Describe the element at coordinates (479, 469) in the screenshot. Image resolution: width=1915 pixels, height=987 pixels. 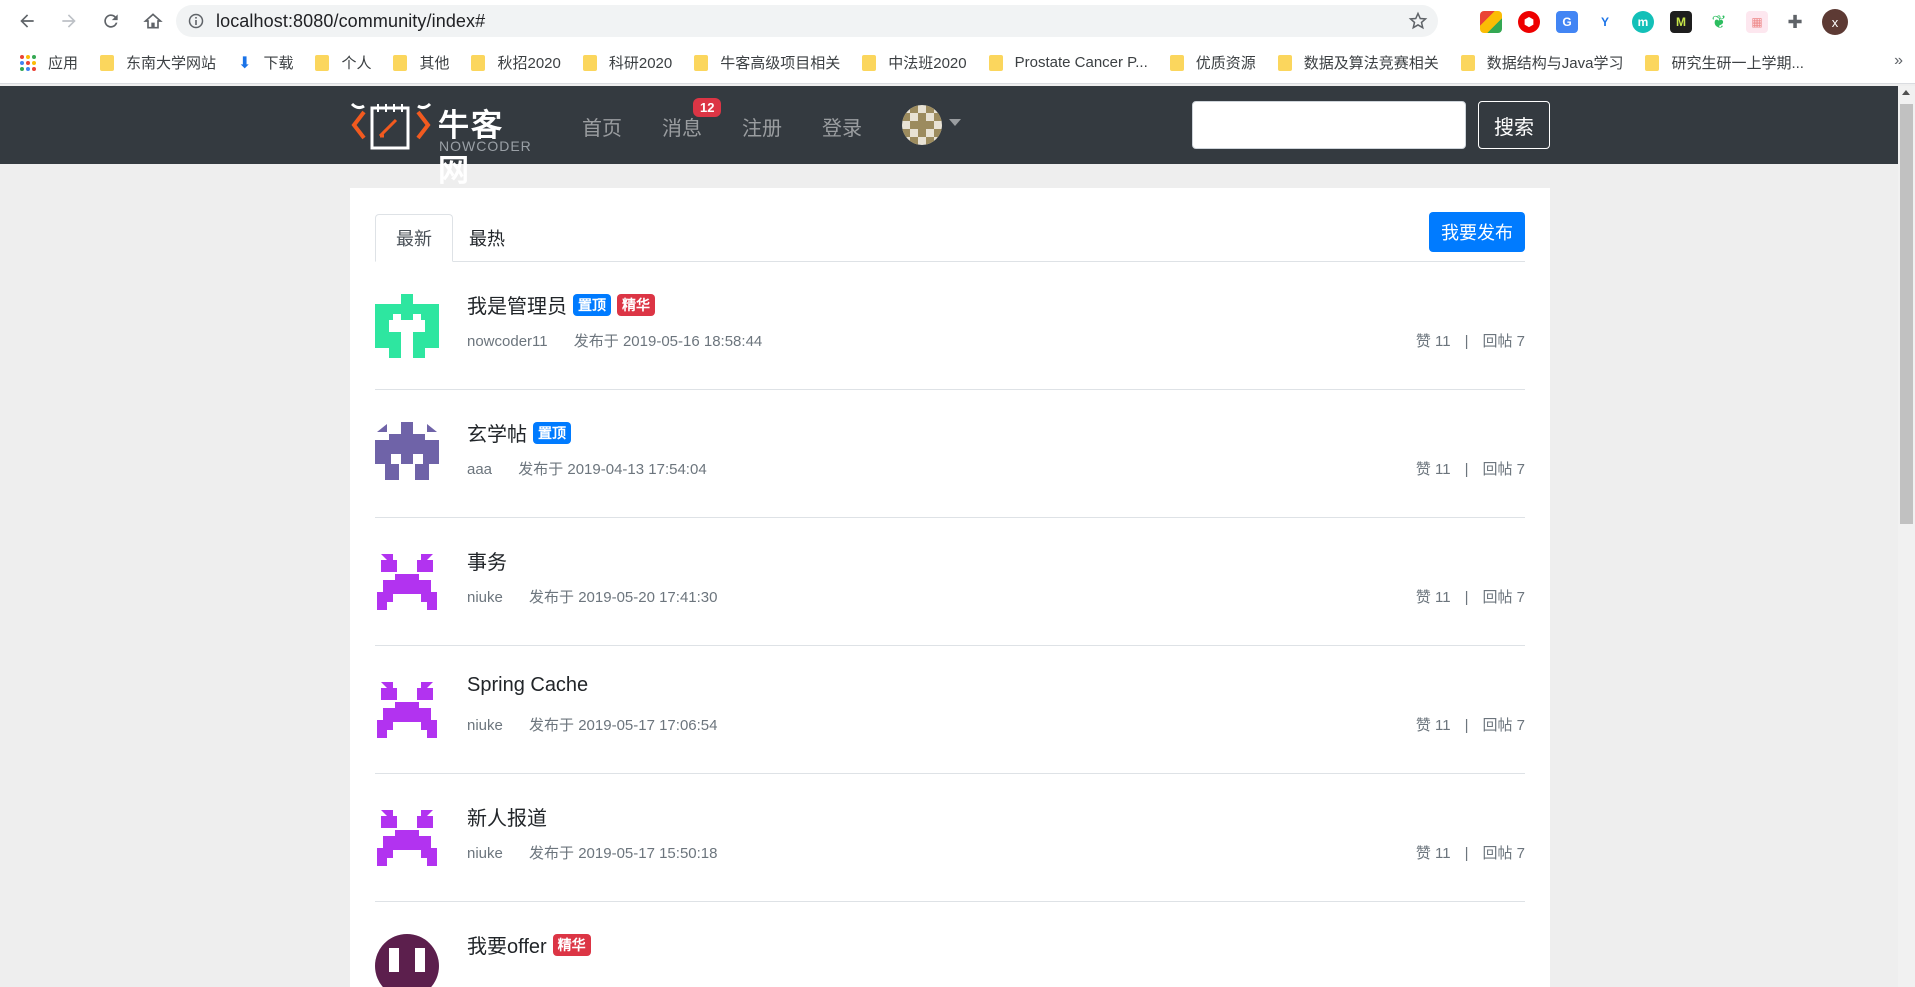
I see `author-name: aaa` at that location.